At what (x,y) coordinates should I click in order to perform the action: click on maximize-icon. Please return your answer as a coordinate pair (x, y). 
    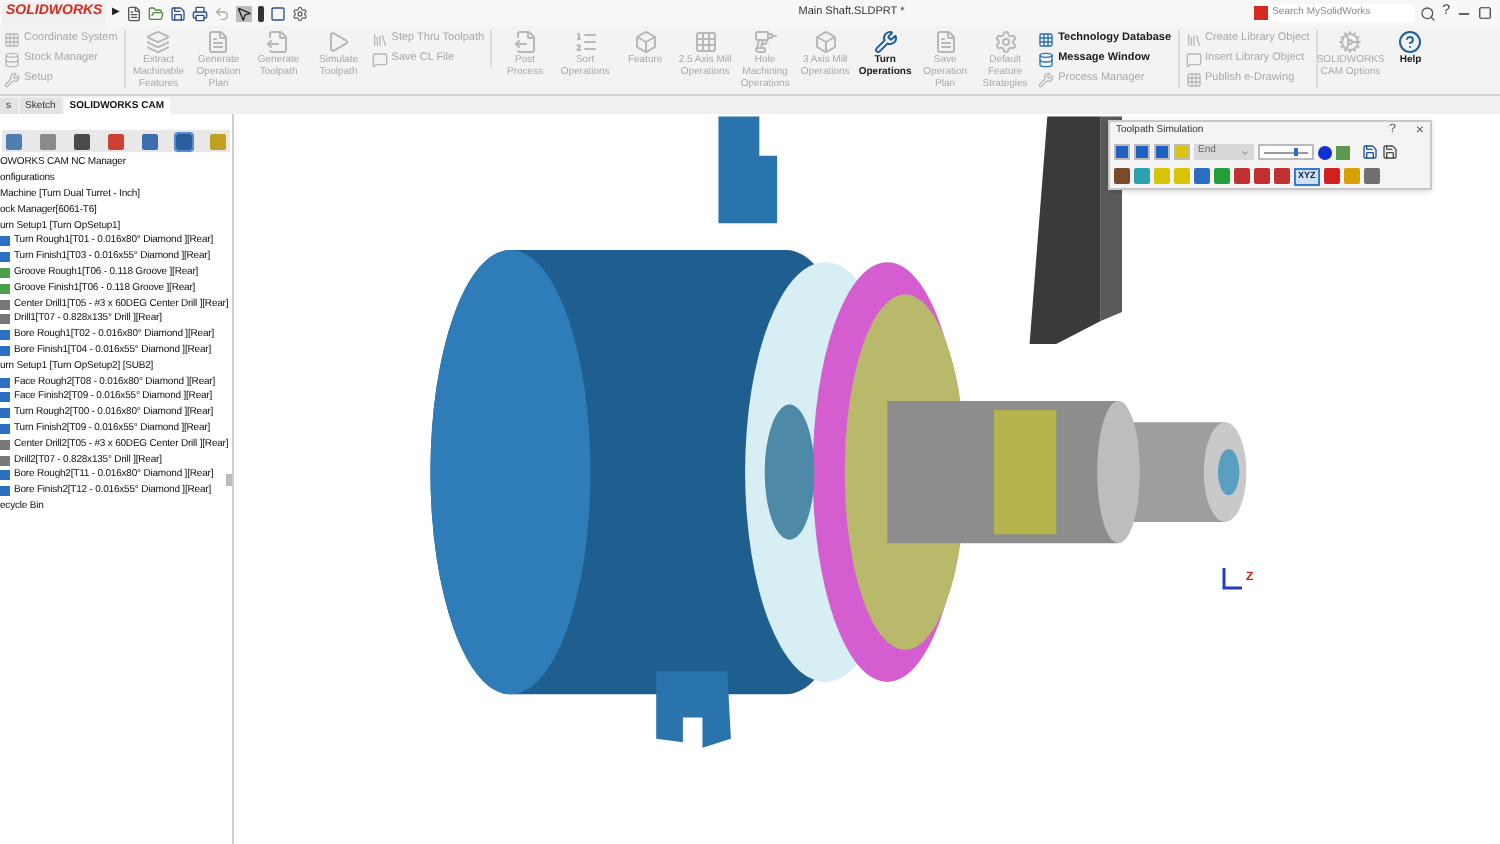
    Looking at the image, I should click on (1485, 13).